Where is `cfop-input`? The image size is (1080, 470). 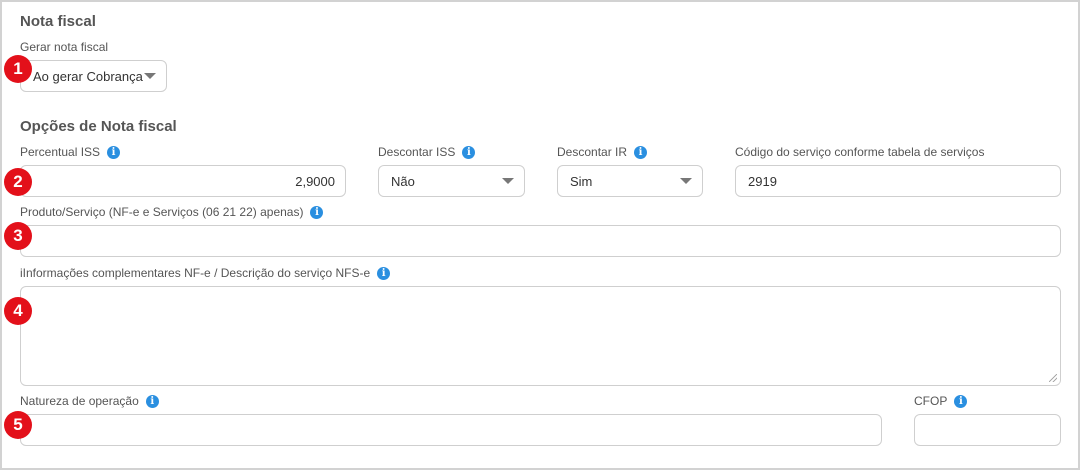 cfop-input is located at coordinates (987, 430).